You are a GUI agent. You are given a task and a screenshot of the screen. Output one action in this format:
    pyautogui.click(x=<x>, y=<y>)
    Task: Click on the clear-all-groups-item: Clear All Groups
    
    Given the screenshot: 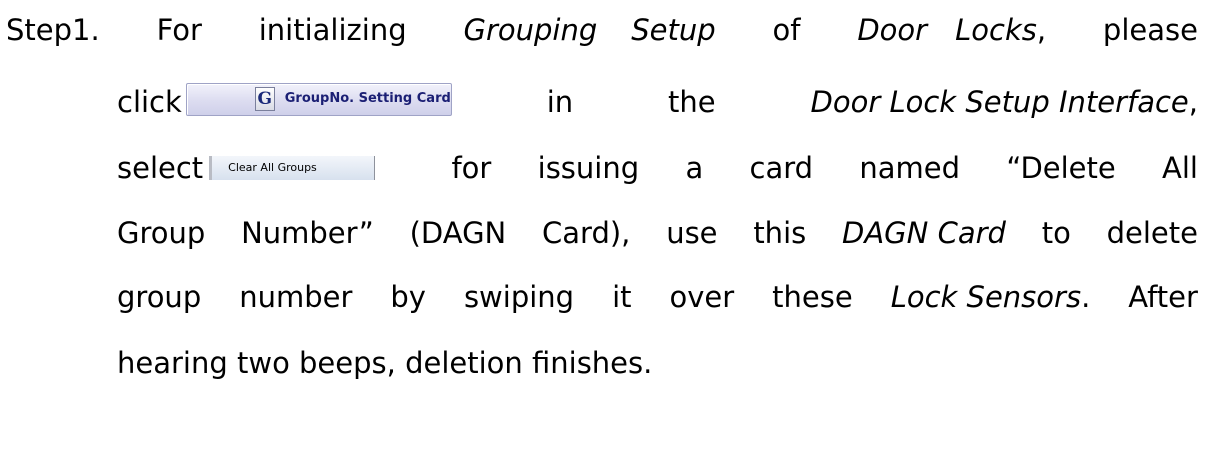 What is the action you would take?
    pyautogui.click(x=292, y=168)
    